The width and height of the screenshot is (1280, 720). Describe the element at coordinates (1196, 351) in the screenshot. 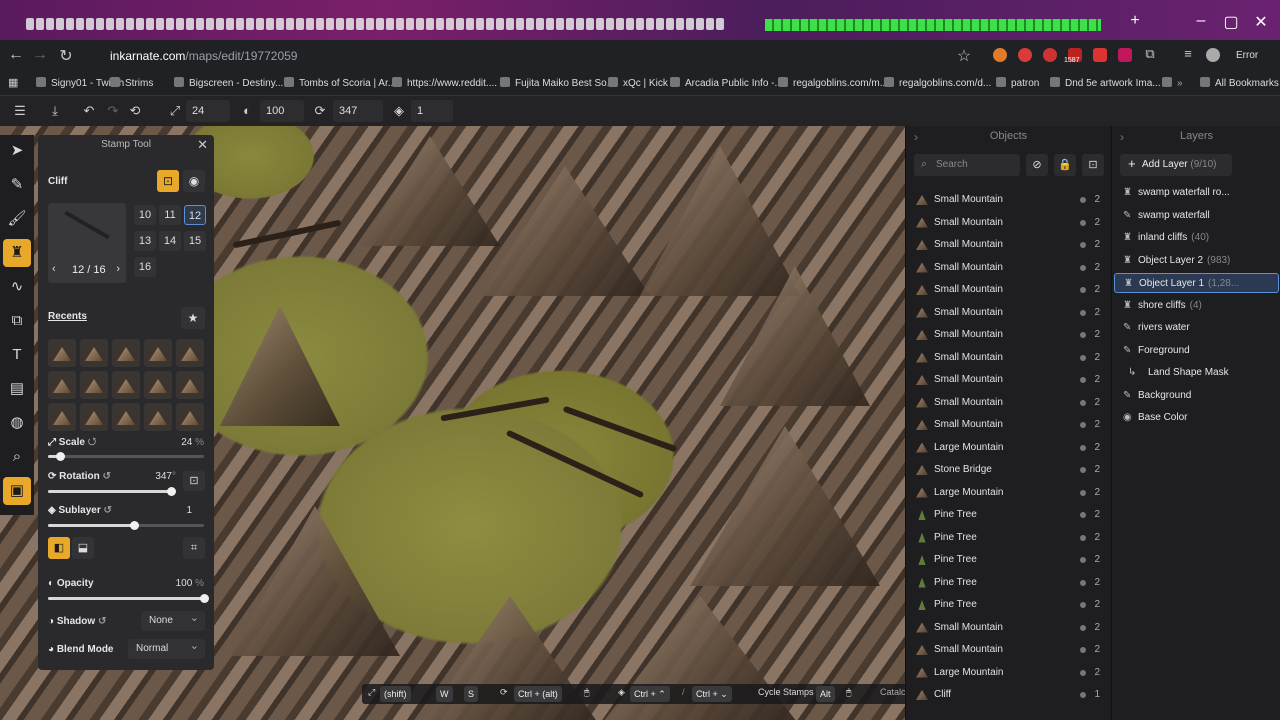

I see `layer-row: ✎ Foreground` at that location.